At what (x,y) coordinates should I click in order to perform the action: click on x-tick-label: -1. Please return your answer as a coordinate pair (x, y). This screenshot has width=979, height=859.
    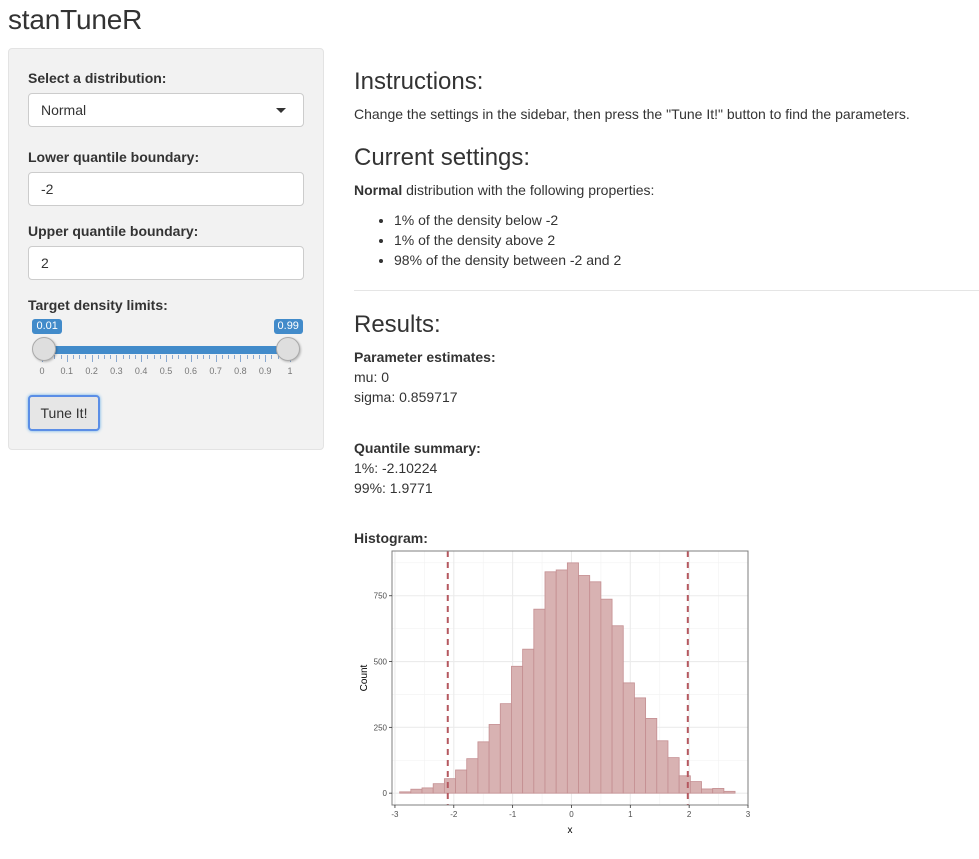
    Looking at the image, I should click on (513, 814).